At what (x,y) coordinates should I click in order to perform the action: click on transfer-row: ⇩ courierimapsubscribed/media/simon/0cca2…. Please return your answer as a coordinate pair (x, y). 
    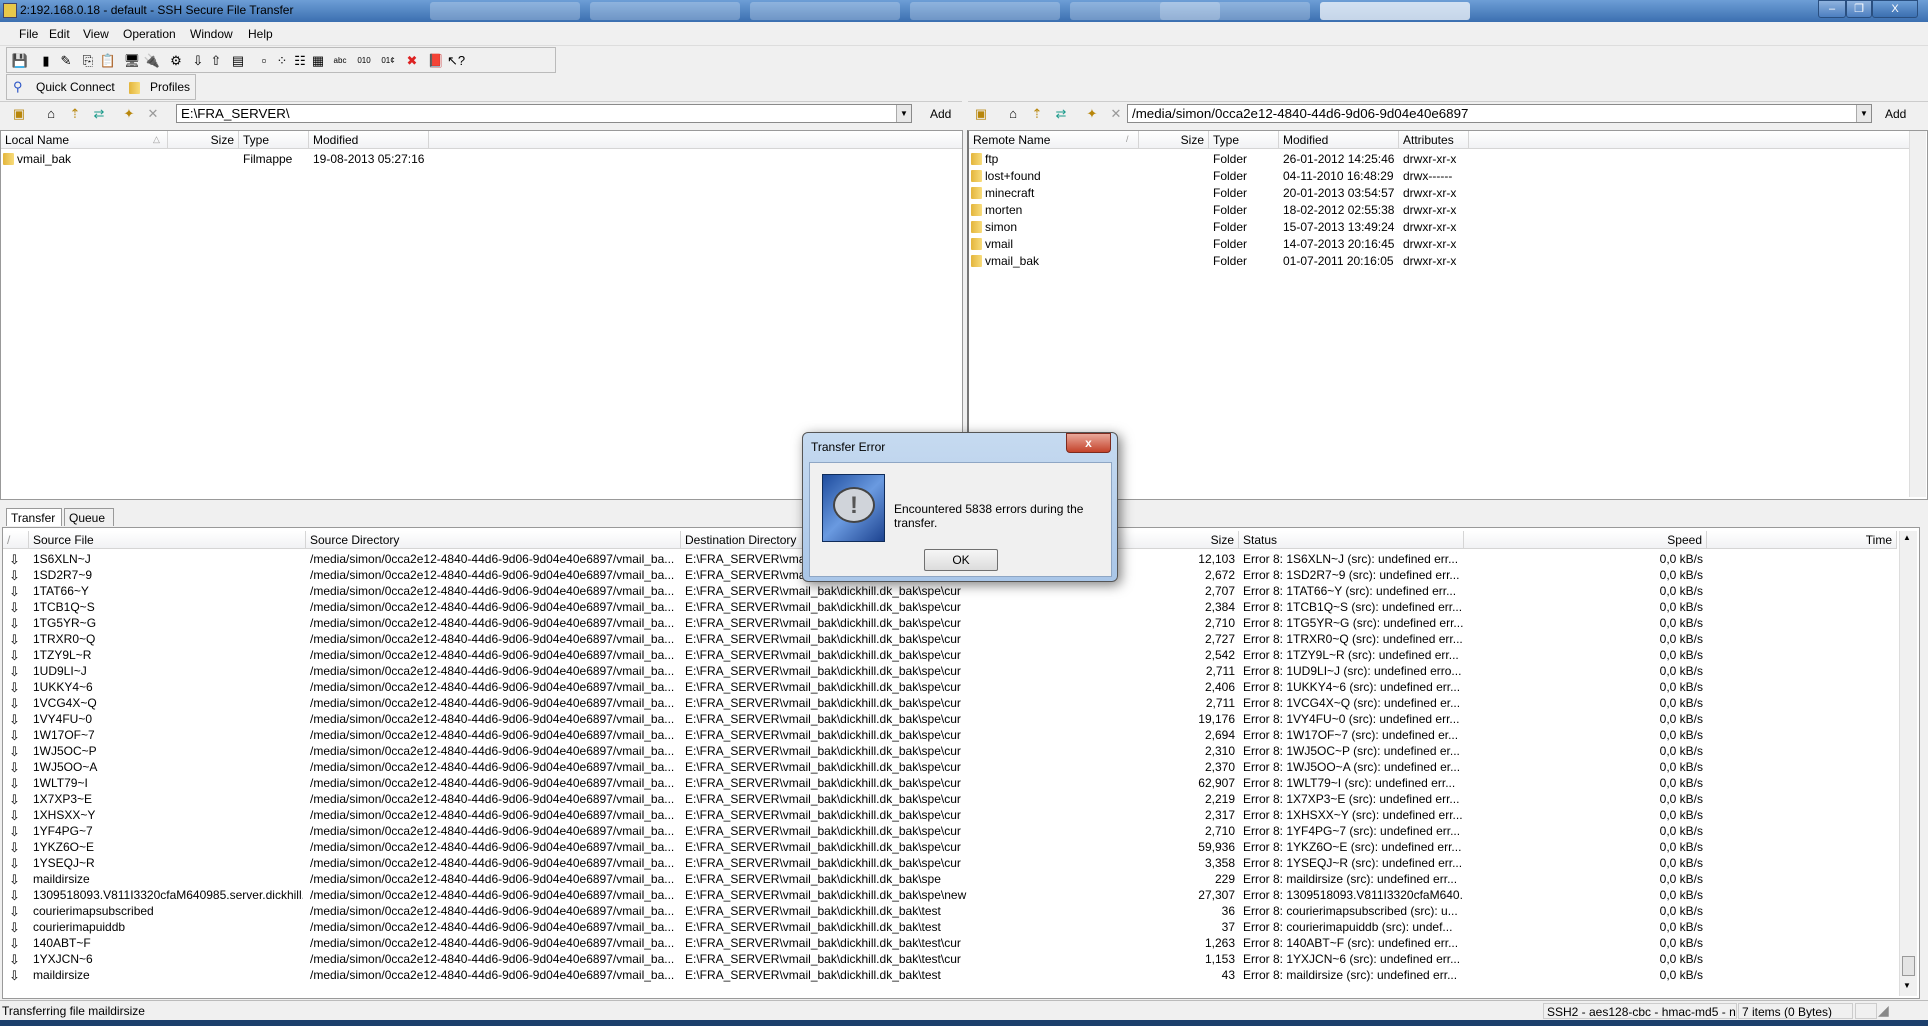
    Looking at the image, I should click on (950, 911).